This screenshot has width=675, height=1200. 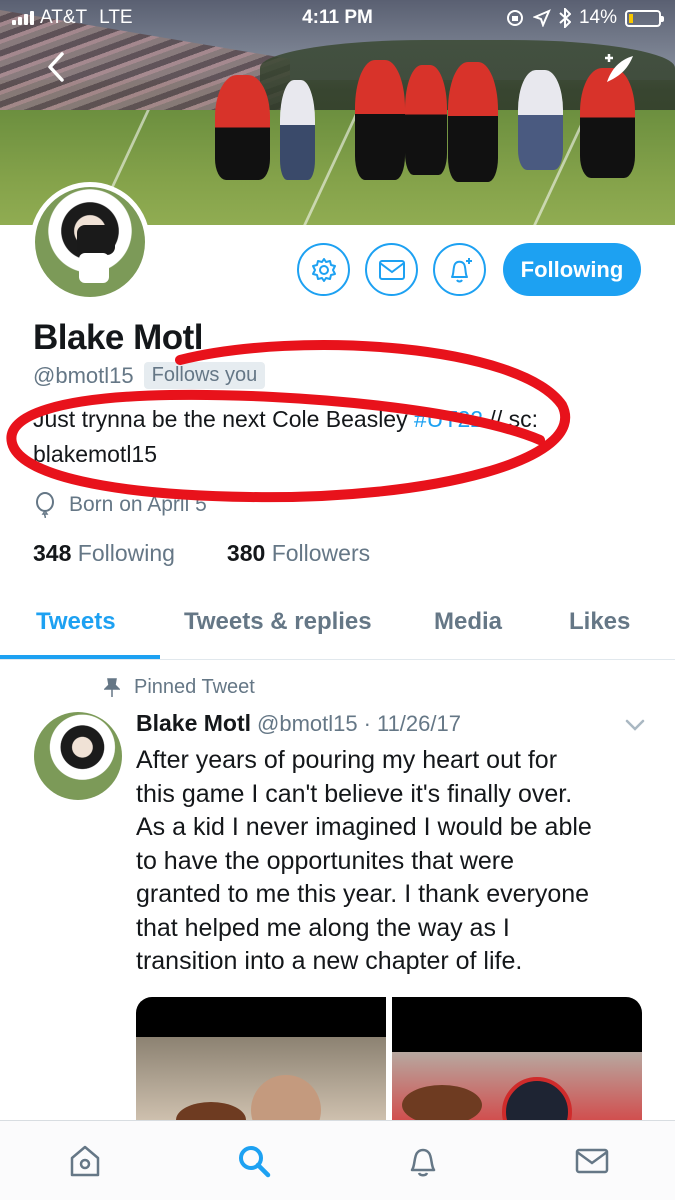 I want to click on tab-tweets: Tweets, so click(x=76, y=622).